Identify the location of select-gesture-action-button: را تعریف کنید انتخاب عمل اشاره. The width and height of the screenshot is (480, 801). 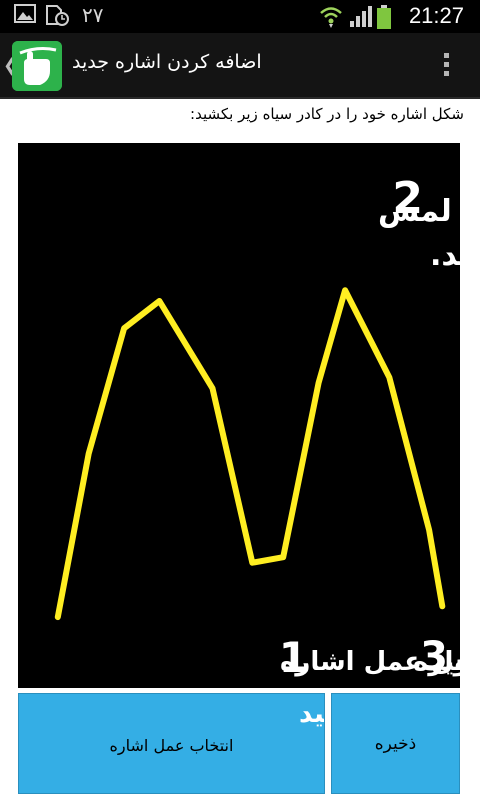
(171, 743).